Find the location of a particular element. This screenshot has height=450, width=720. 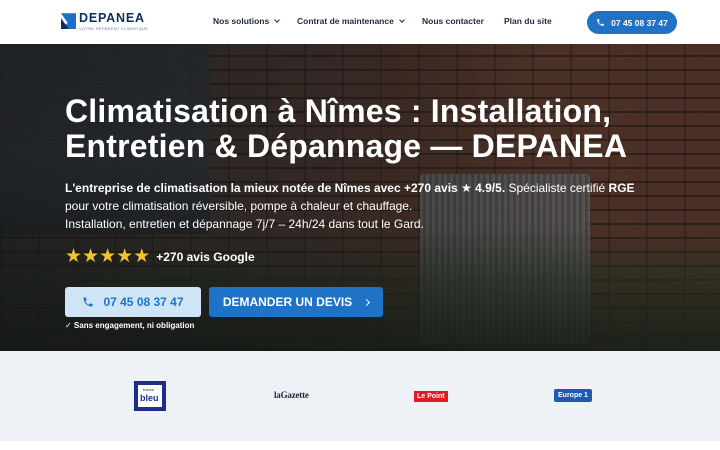

logo-mark-icon is located at coordinates (68, 21).